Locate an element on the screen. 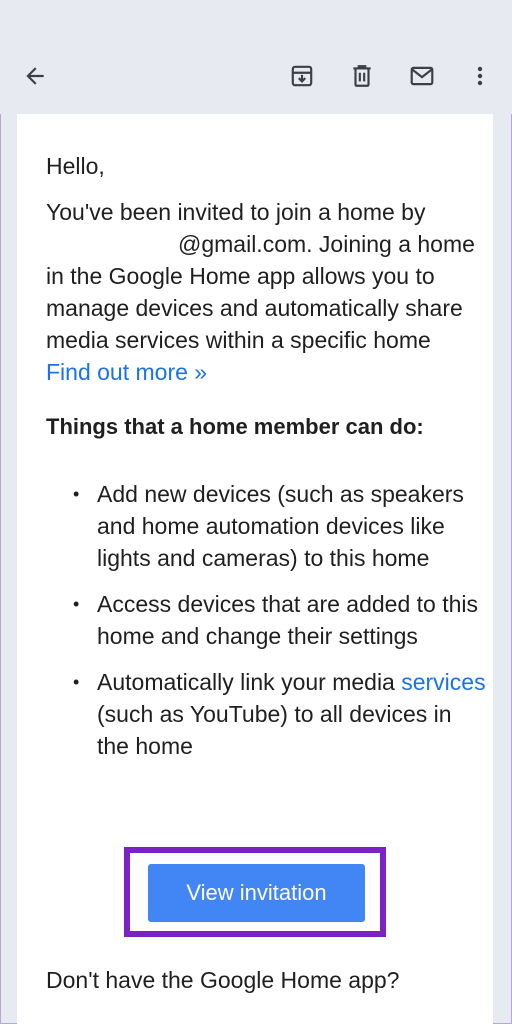  greeting: Hello, is located at coordinates (75, 166).